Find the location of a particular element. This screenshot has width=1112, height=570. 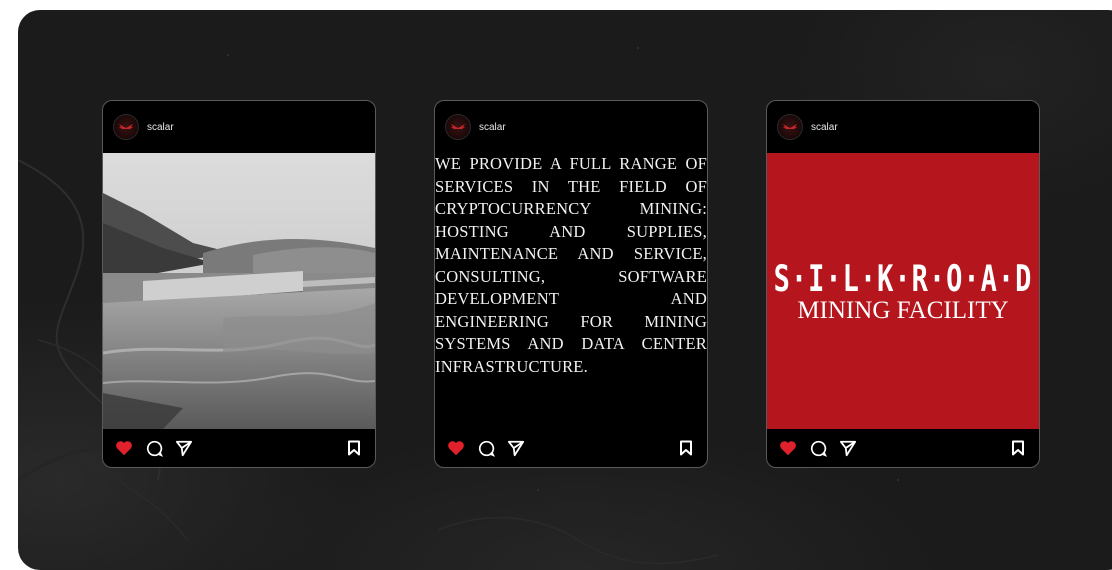

brand-banner: S·I·L·K·R·O·A·D MINING FACILITY is located at coordinates (903, 291).